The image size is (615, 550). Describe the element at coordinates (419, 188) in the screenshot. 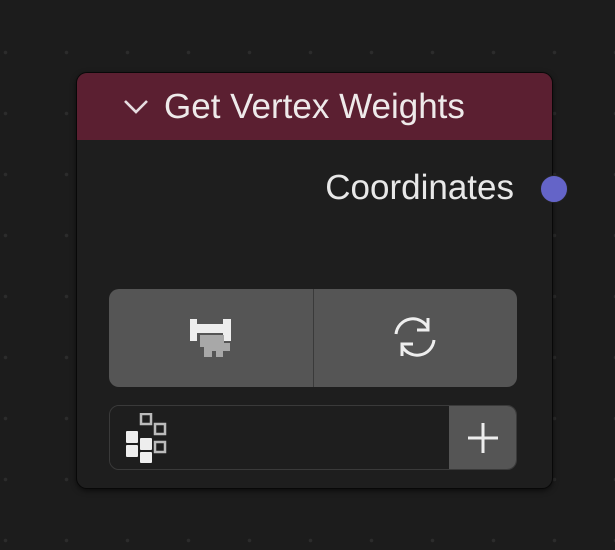

I see `socket-label: Coordinates` at that location.